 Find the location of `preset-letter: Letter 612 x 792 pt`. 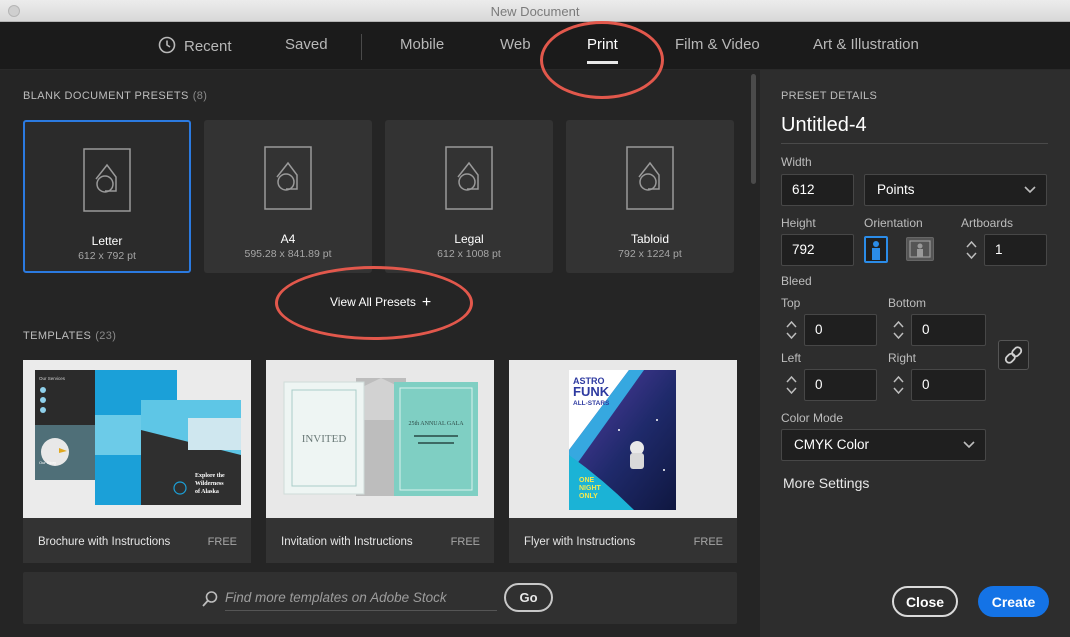

preset-letter: Letter 612 x 792 pt is located at coordinates (107, 196).